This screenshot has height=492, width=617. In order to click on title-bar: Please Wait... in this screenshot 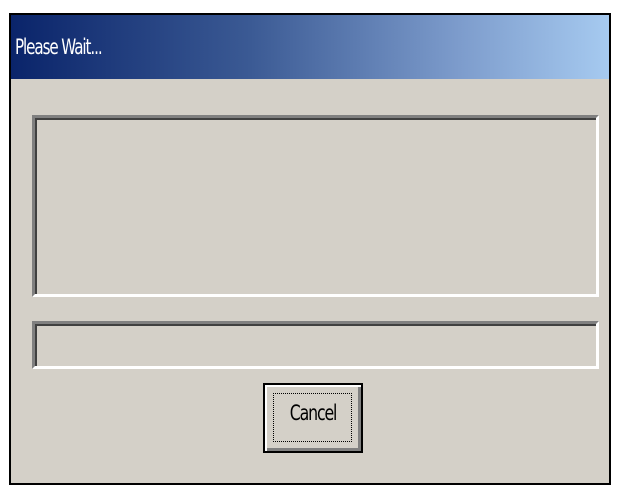, I will do `click(310, 47)`.